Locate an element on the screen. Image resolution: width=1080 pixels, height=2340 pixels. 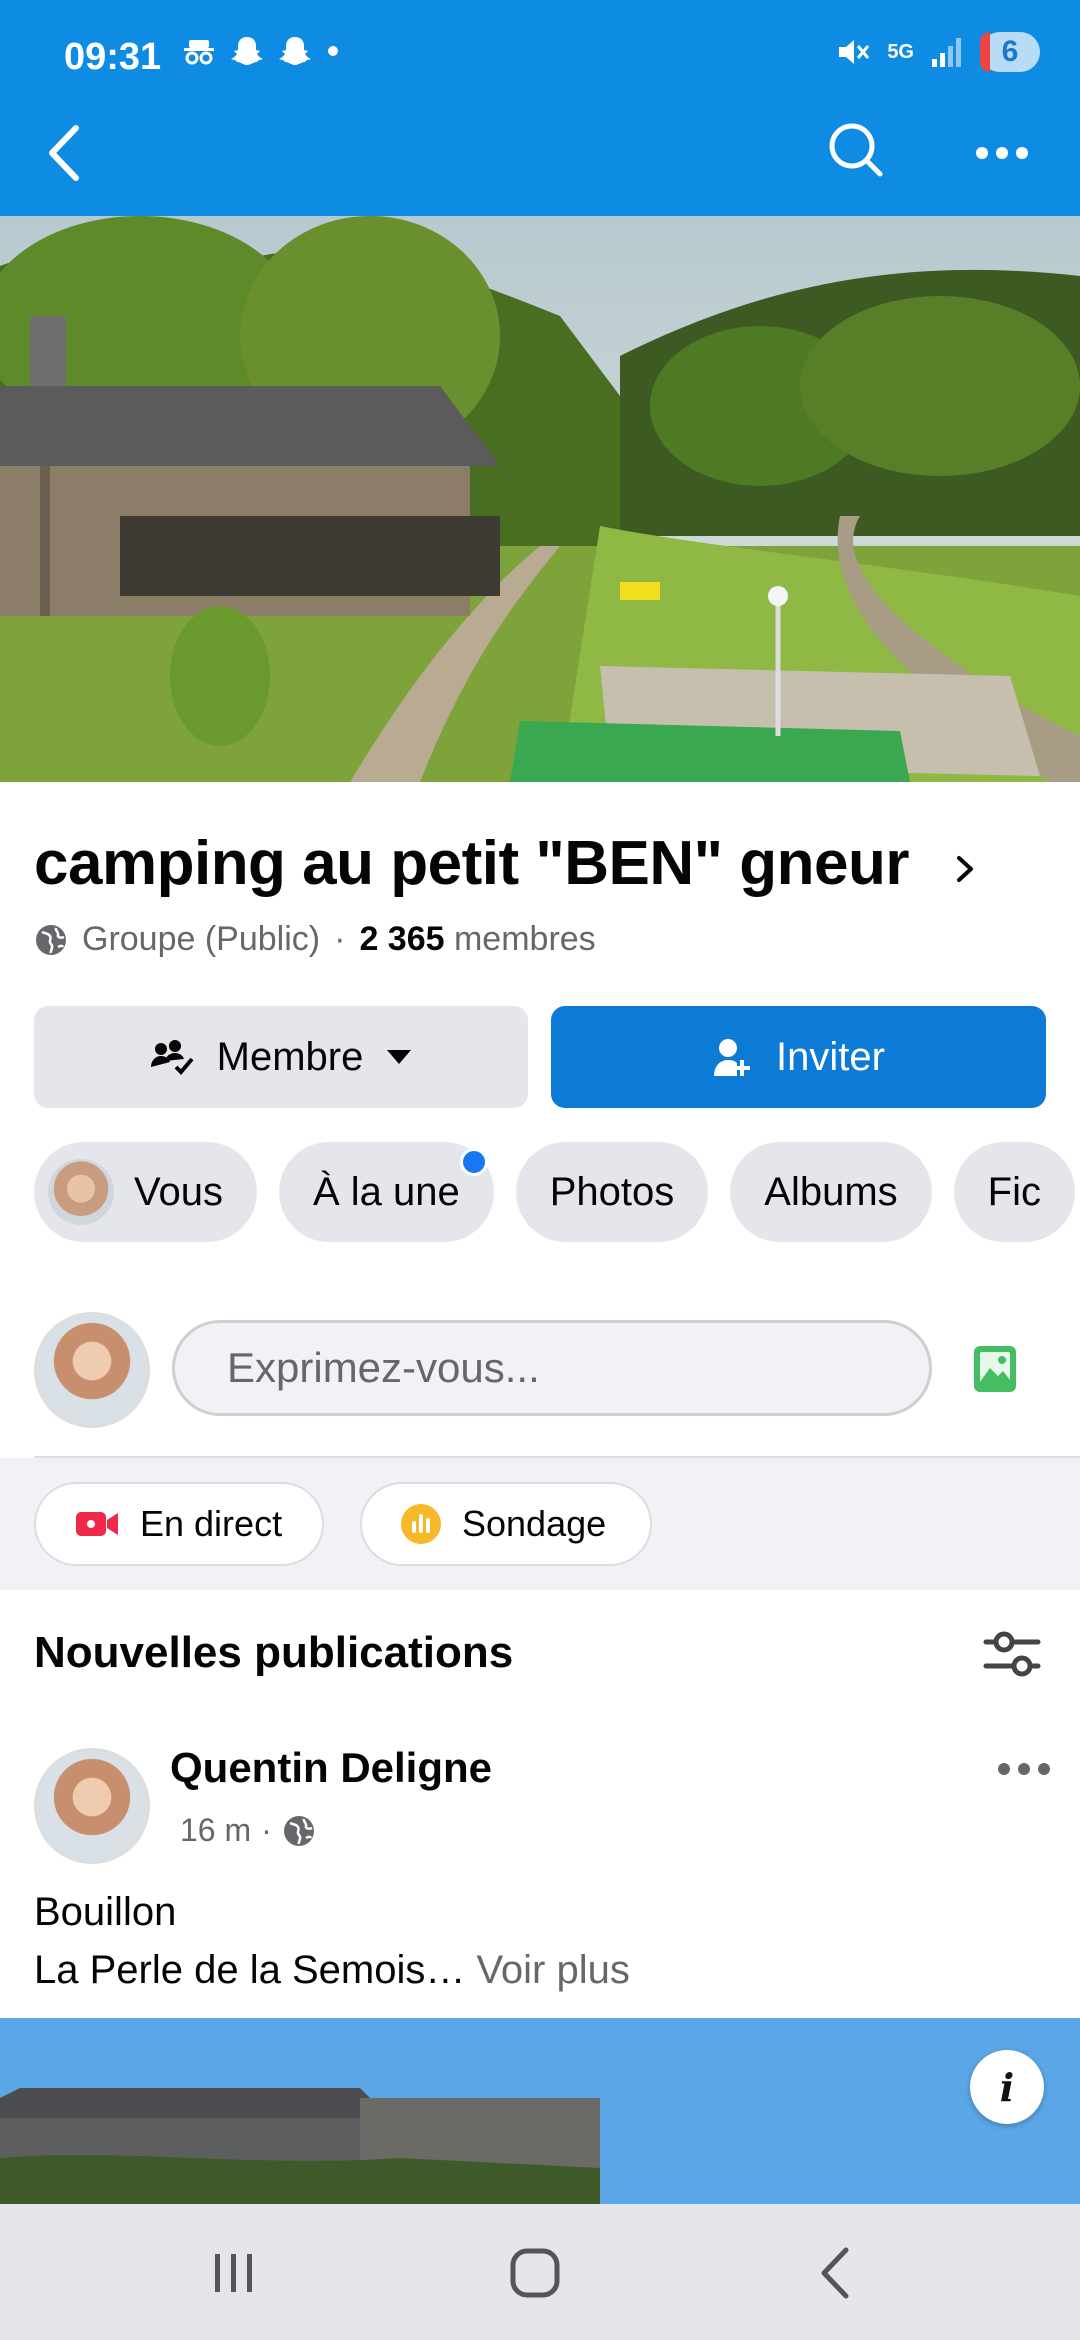
tab-label: À la une is located at coordinates (386, 1191).